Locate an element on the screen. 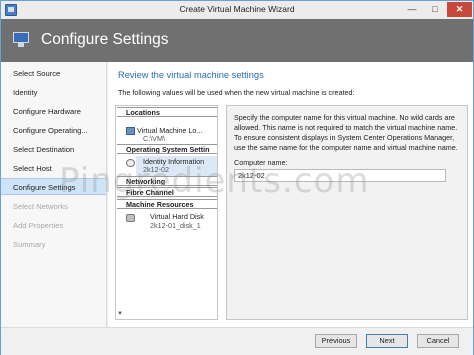 This screenshot has width=474, height=355. close-button: ✕ is located at coordinates (459, 9).